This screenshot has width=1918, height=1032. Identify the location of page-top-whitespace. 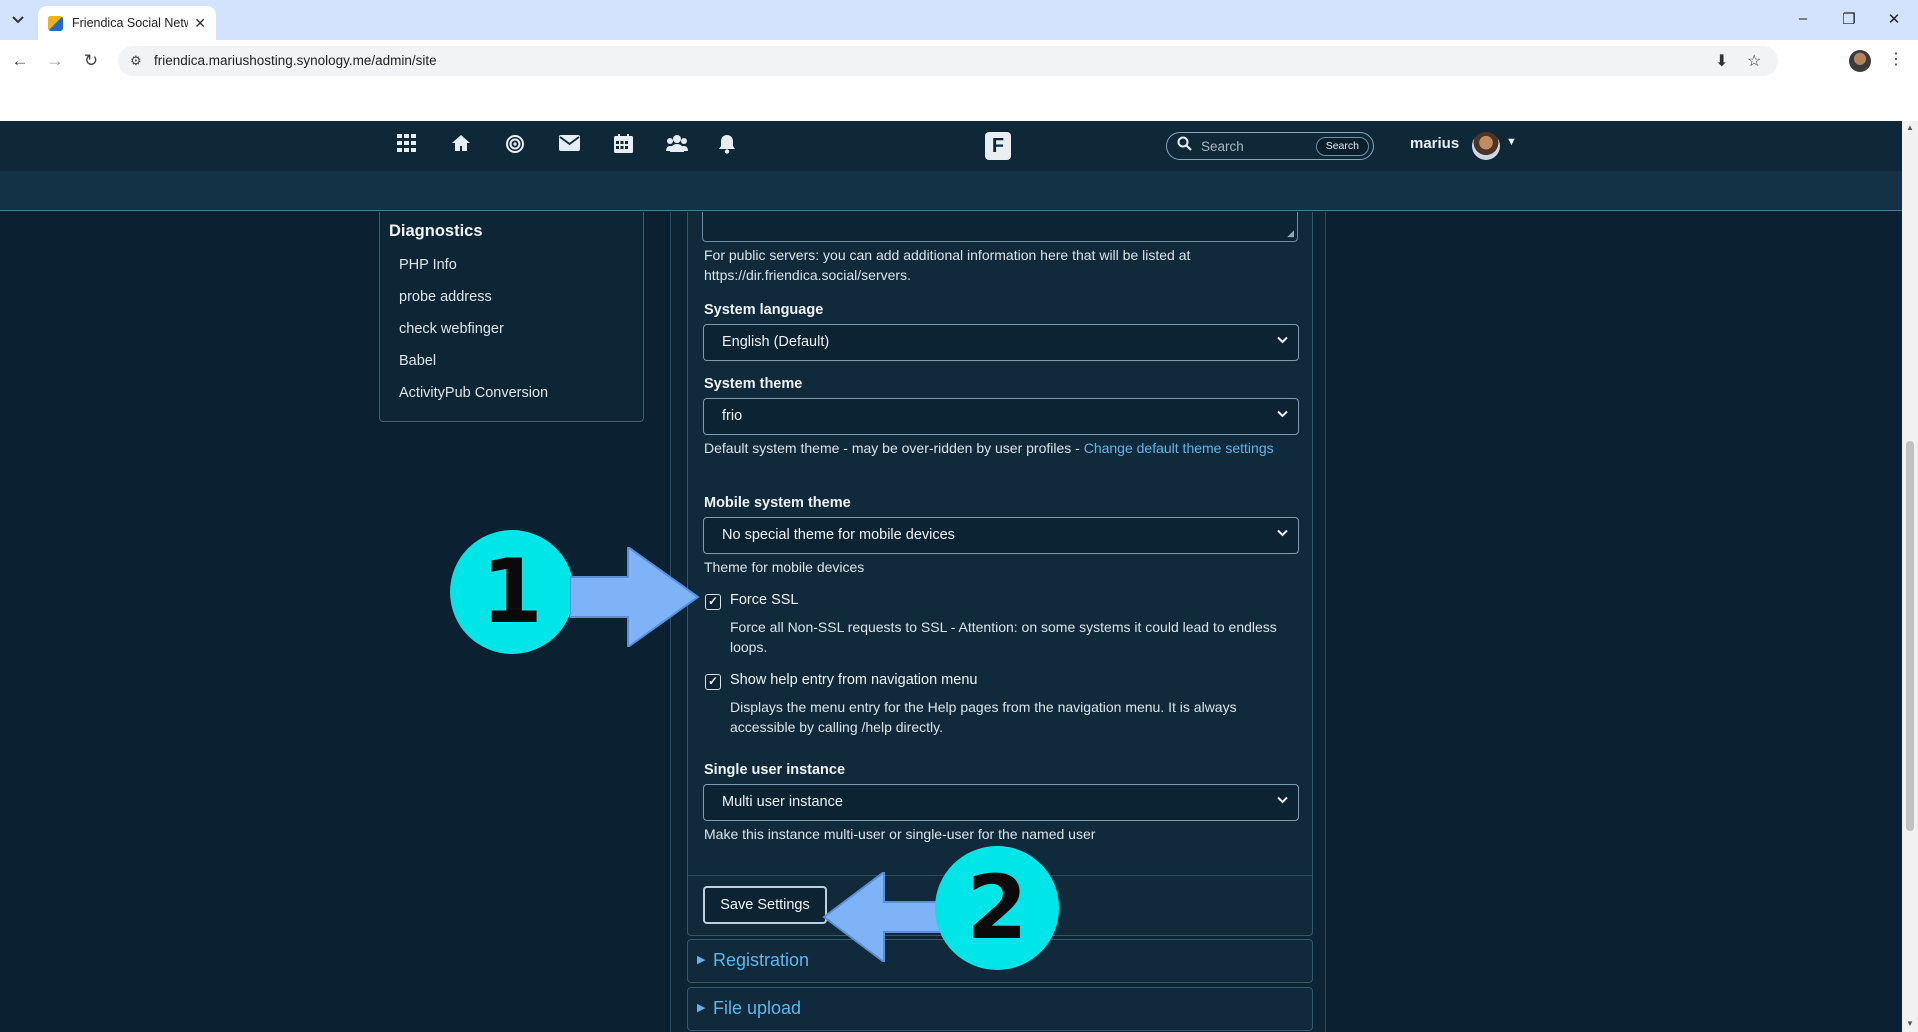
(959, 101).